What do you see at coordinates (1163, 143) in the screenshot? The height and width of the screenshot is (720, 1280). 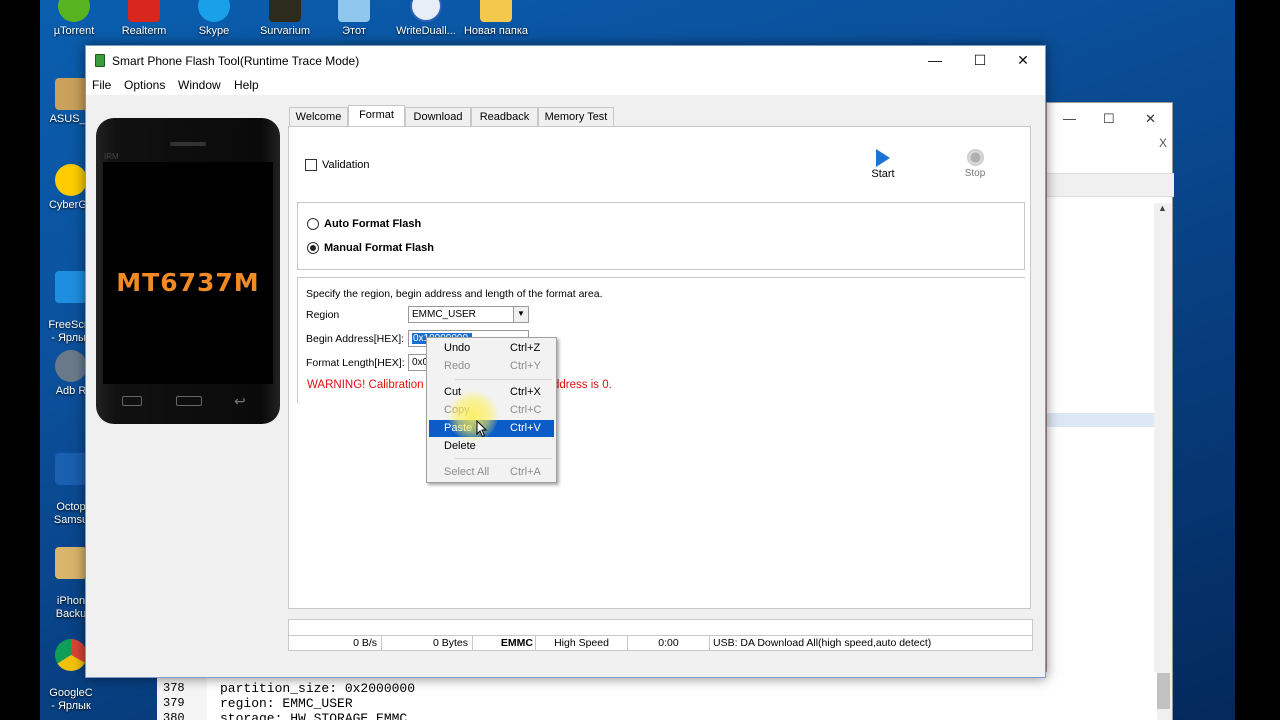 I see `close-small-icon: X` at bounding box center [1163, 143].